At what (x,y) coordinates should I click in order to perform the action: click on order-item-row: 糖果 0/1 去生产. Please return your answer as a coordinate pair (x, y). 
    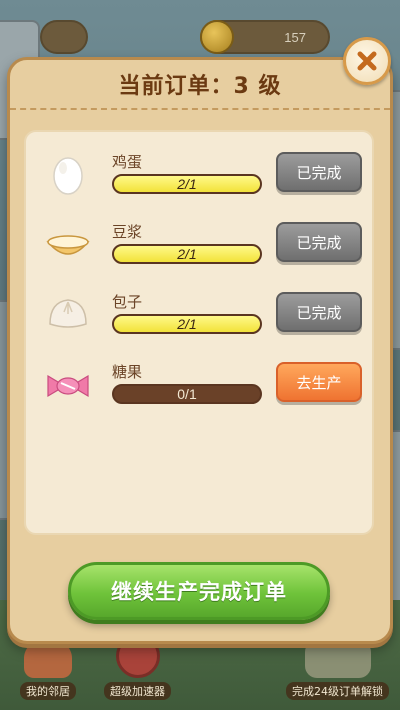
    Looking at the image, I should click on (199, 388).